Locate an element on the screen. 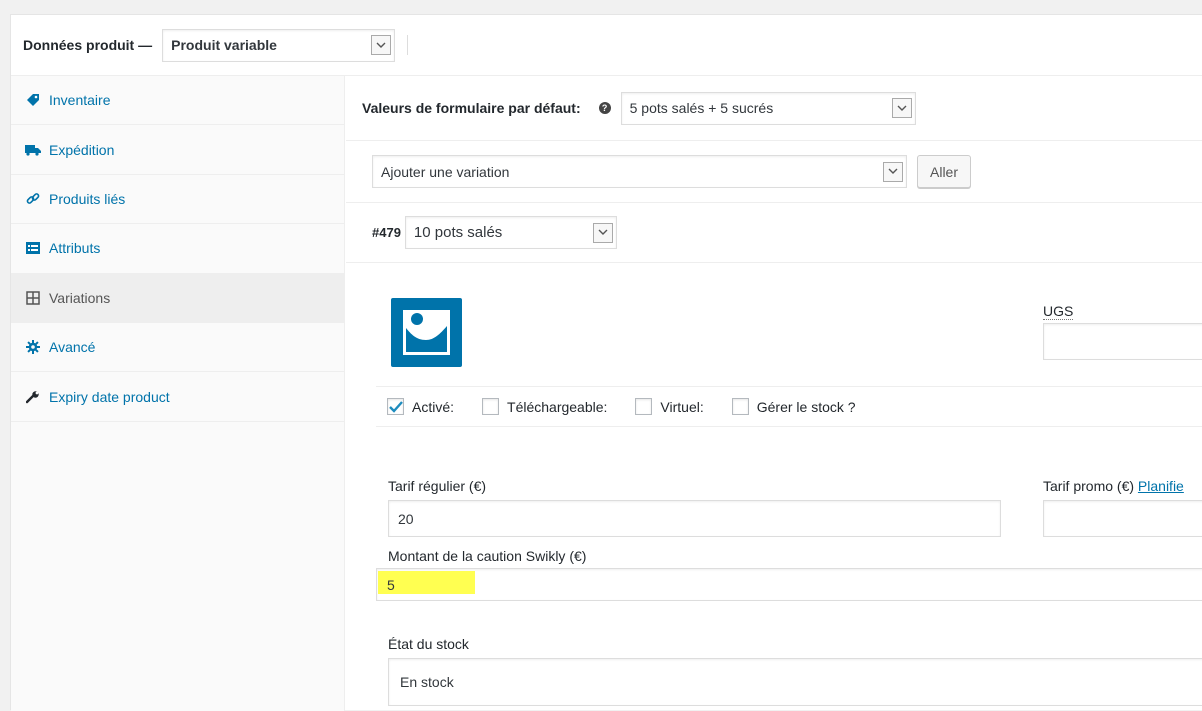 The width and height of the screenshot is (1202, 711). ugs-label: UGS is located at coordinates (1058, 311).